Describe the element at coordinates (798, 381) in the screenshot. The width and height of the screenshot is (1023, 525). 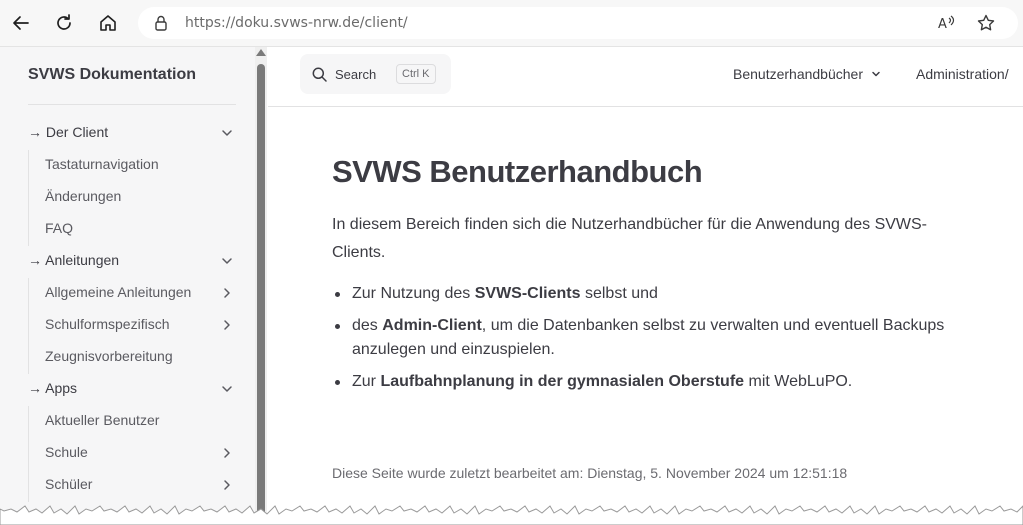
I see `list-item-text: mit WebLuPO.` at that location.